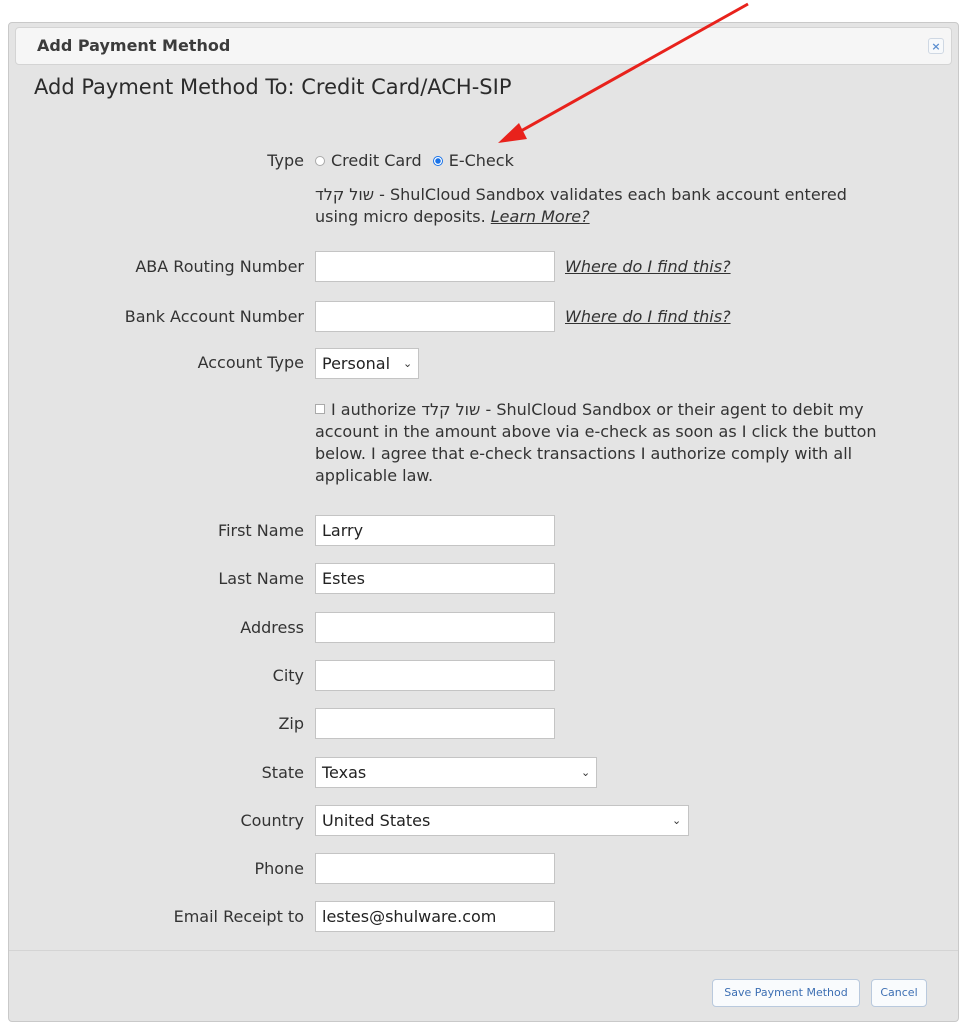 The height and width of the screenshot is (1027, 961). What do you see at coordinates (291, 723) in the screenshot?
I see `zip-label: Zip` at bounding box center [291, 723].